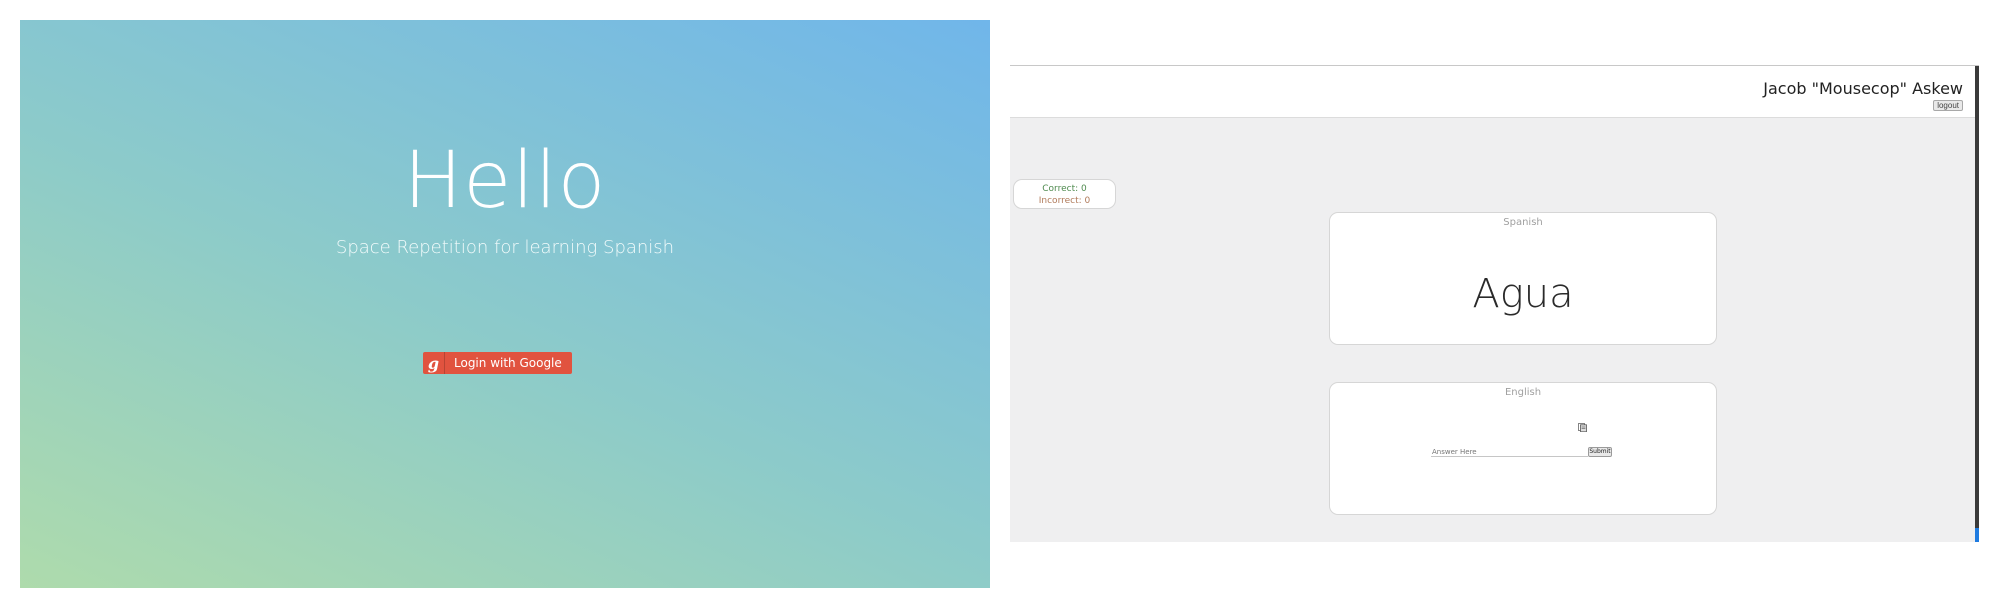 This screenshot has height=608, width=2000. What do you see at coordinates (1863, 88) in the screenshot?
I see `user-name: Jacob "Mousecop" Askew` at bounding box center [1863, 88].